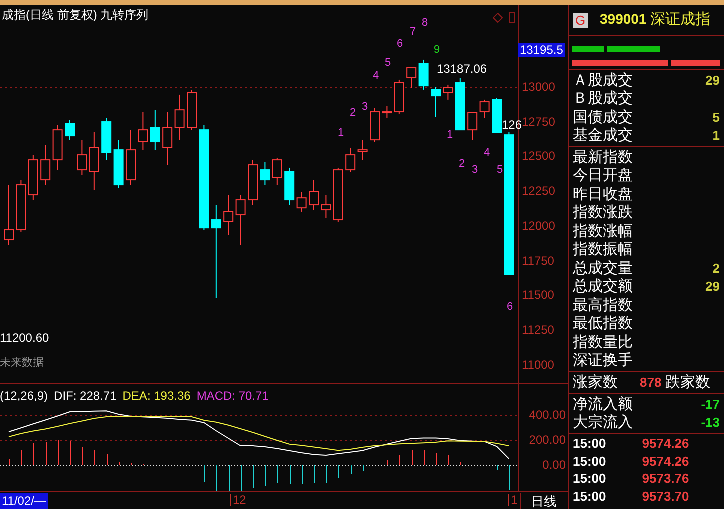 The width and height of the screenshot is (724, 509). I want to click on field-label: 总成交量, so click(603, 268).